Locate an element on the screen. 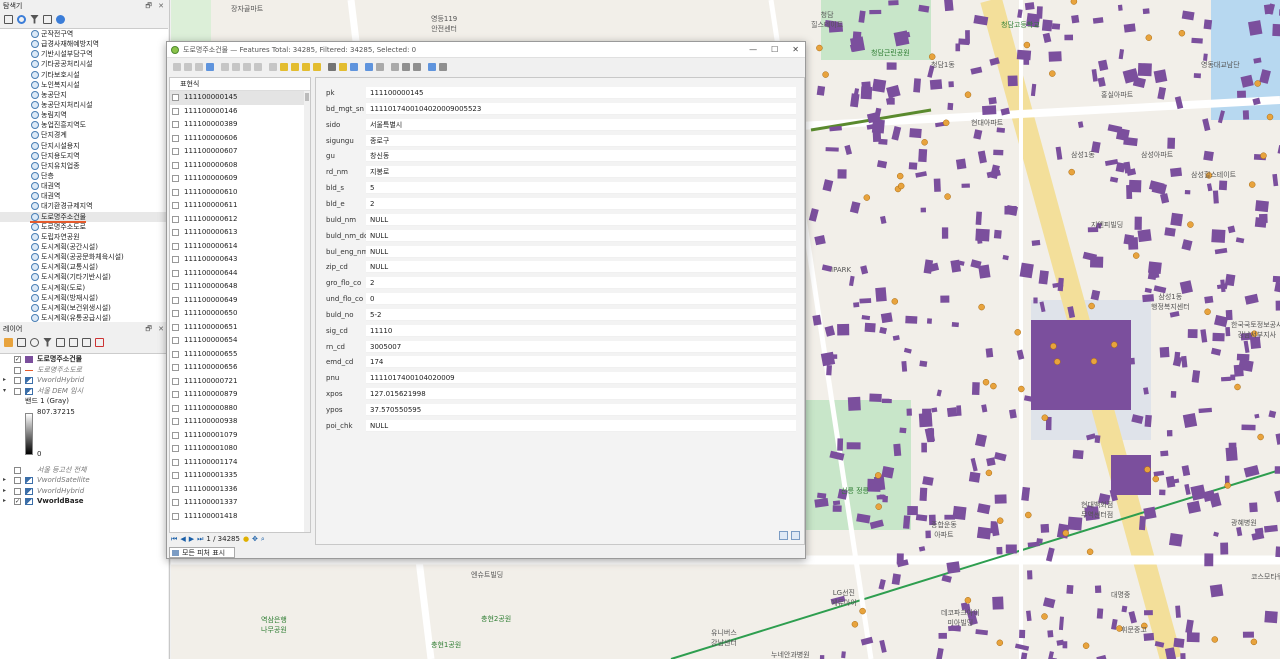  feature-row: 111100001335 is located at coordinates (240, 476).